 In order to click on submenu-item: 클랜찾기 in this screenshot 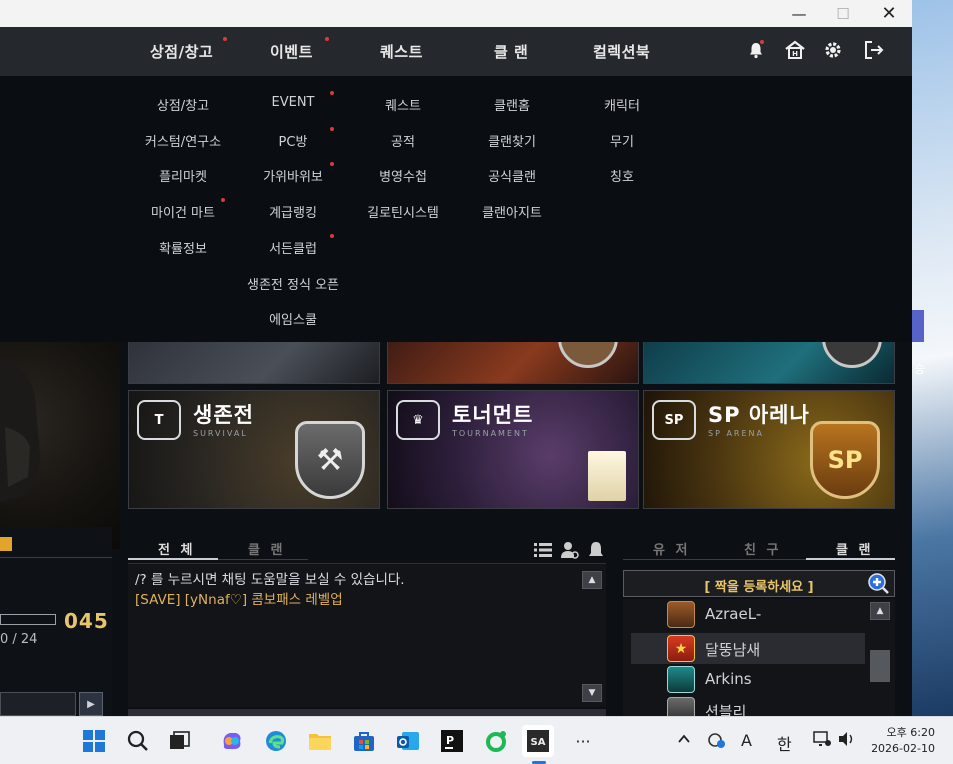, I will do `click(512, 140)`.